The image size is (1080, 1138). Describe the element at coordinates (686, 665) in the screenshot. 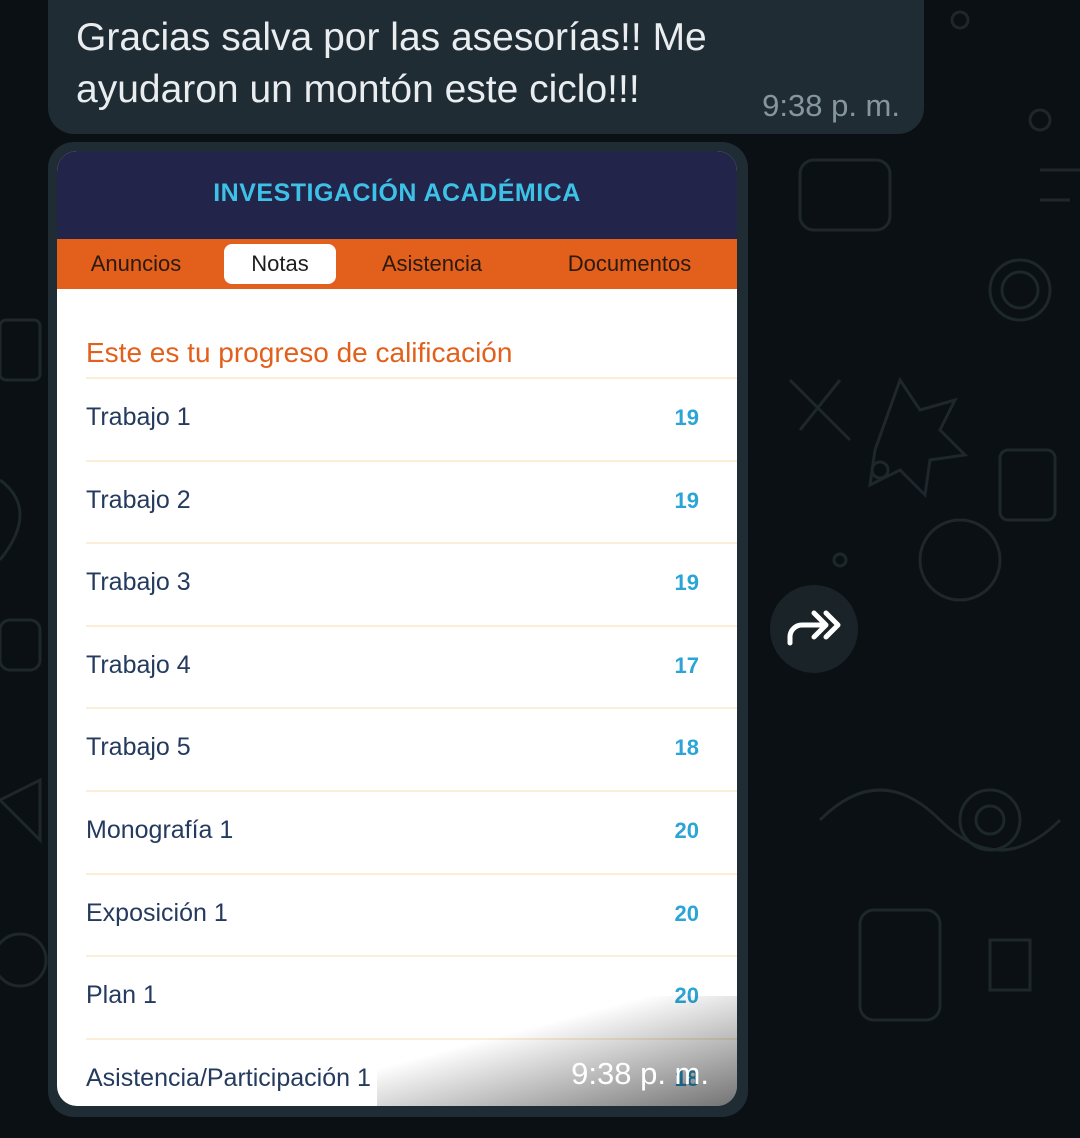

I see `grade-value: 17` at that location.